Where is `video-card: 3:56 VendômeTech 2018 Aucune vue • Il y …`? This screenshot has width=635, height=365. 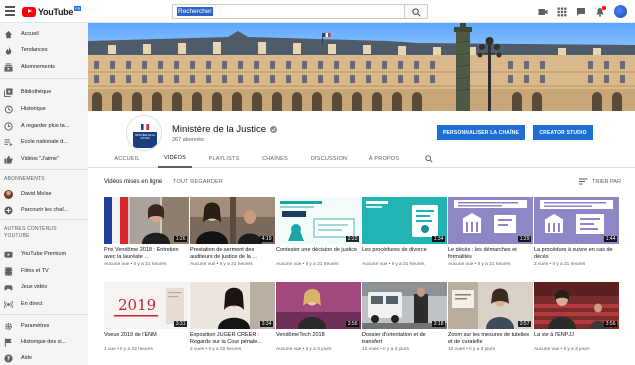 video-card: 3:56 VendômeTech 2018 Aucune vue • Il y … is located at coordinates (318, 317).